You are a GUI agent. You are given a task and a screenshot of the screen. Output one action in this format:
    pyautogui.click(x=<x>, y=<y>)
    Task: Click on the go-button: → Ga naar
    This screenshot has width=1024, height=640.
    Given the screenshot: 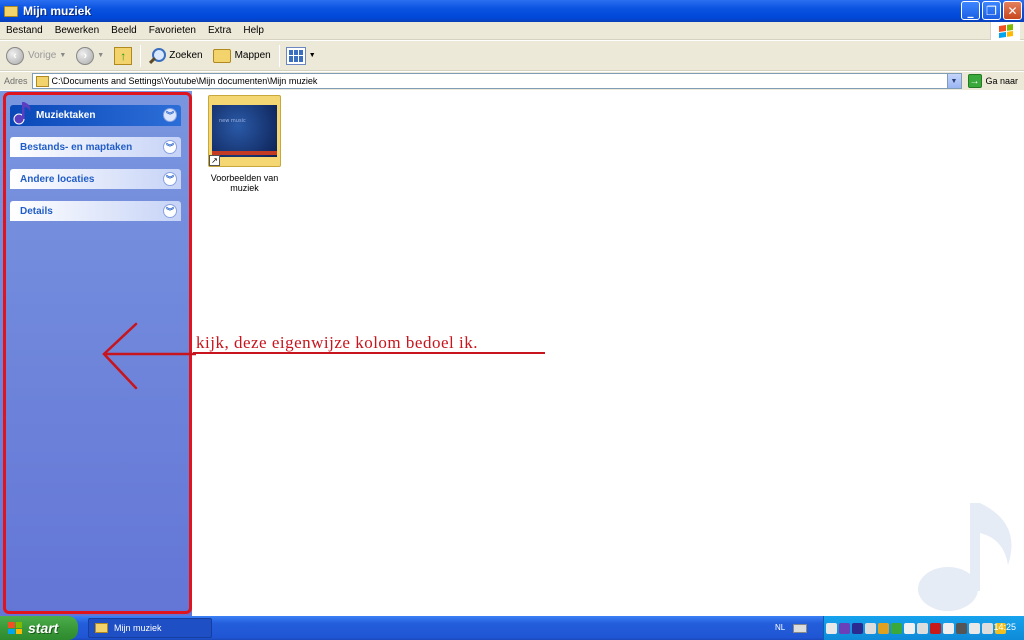 What is the action you would take?
    pyautogui.click(x=993, y=81)
    